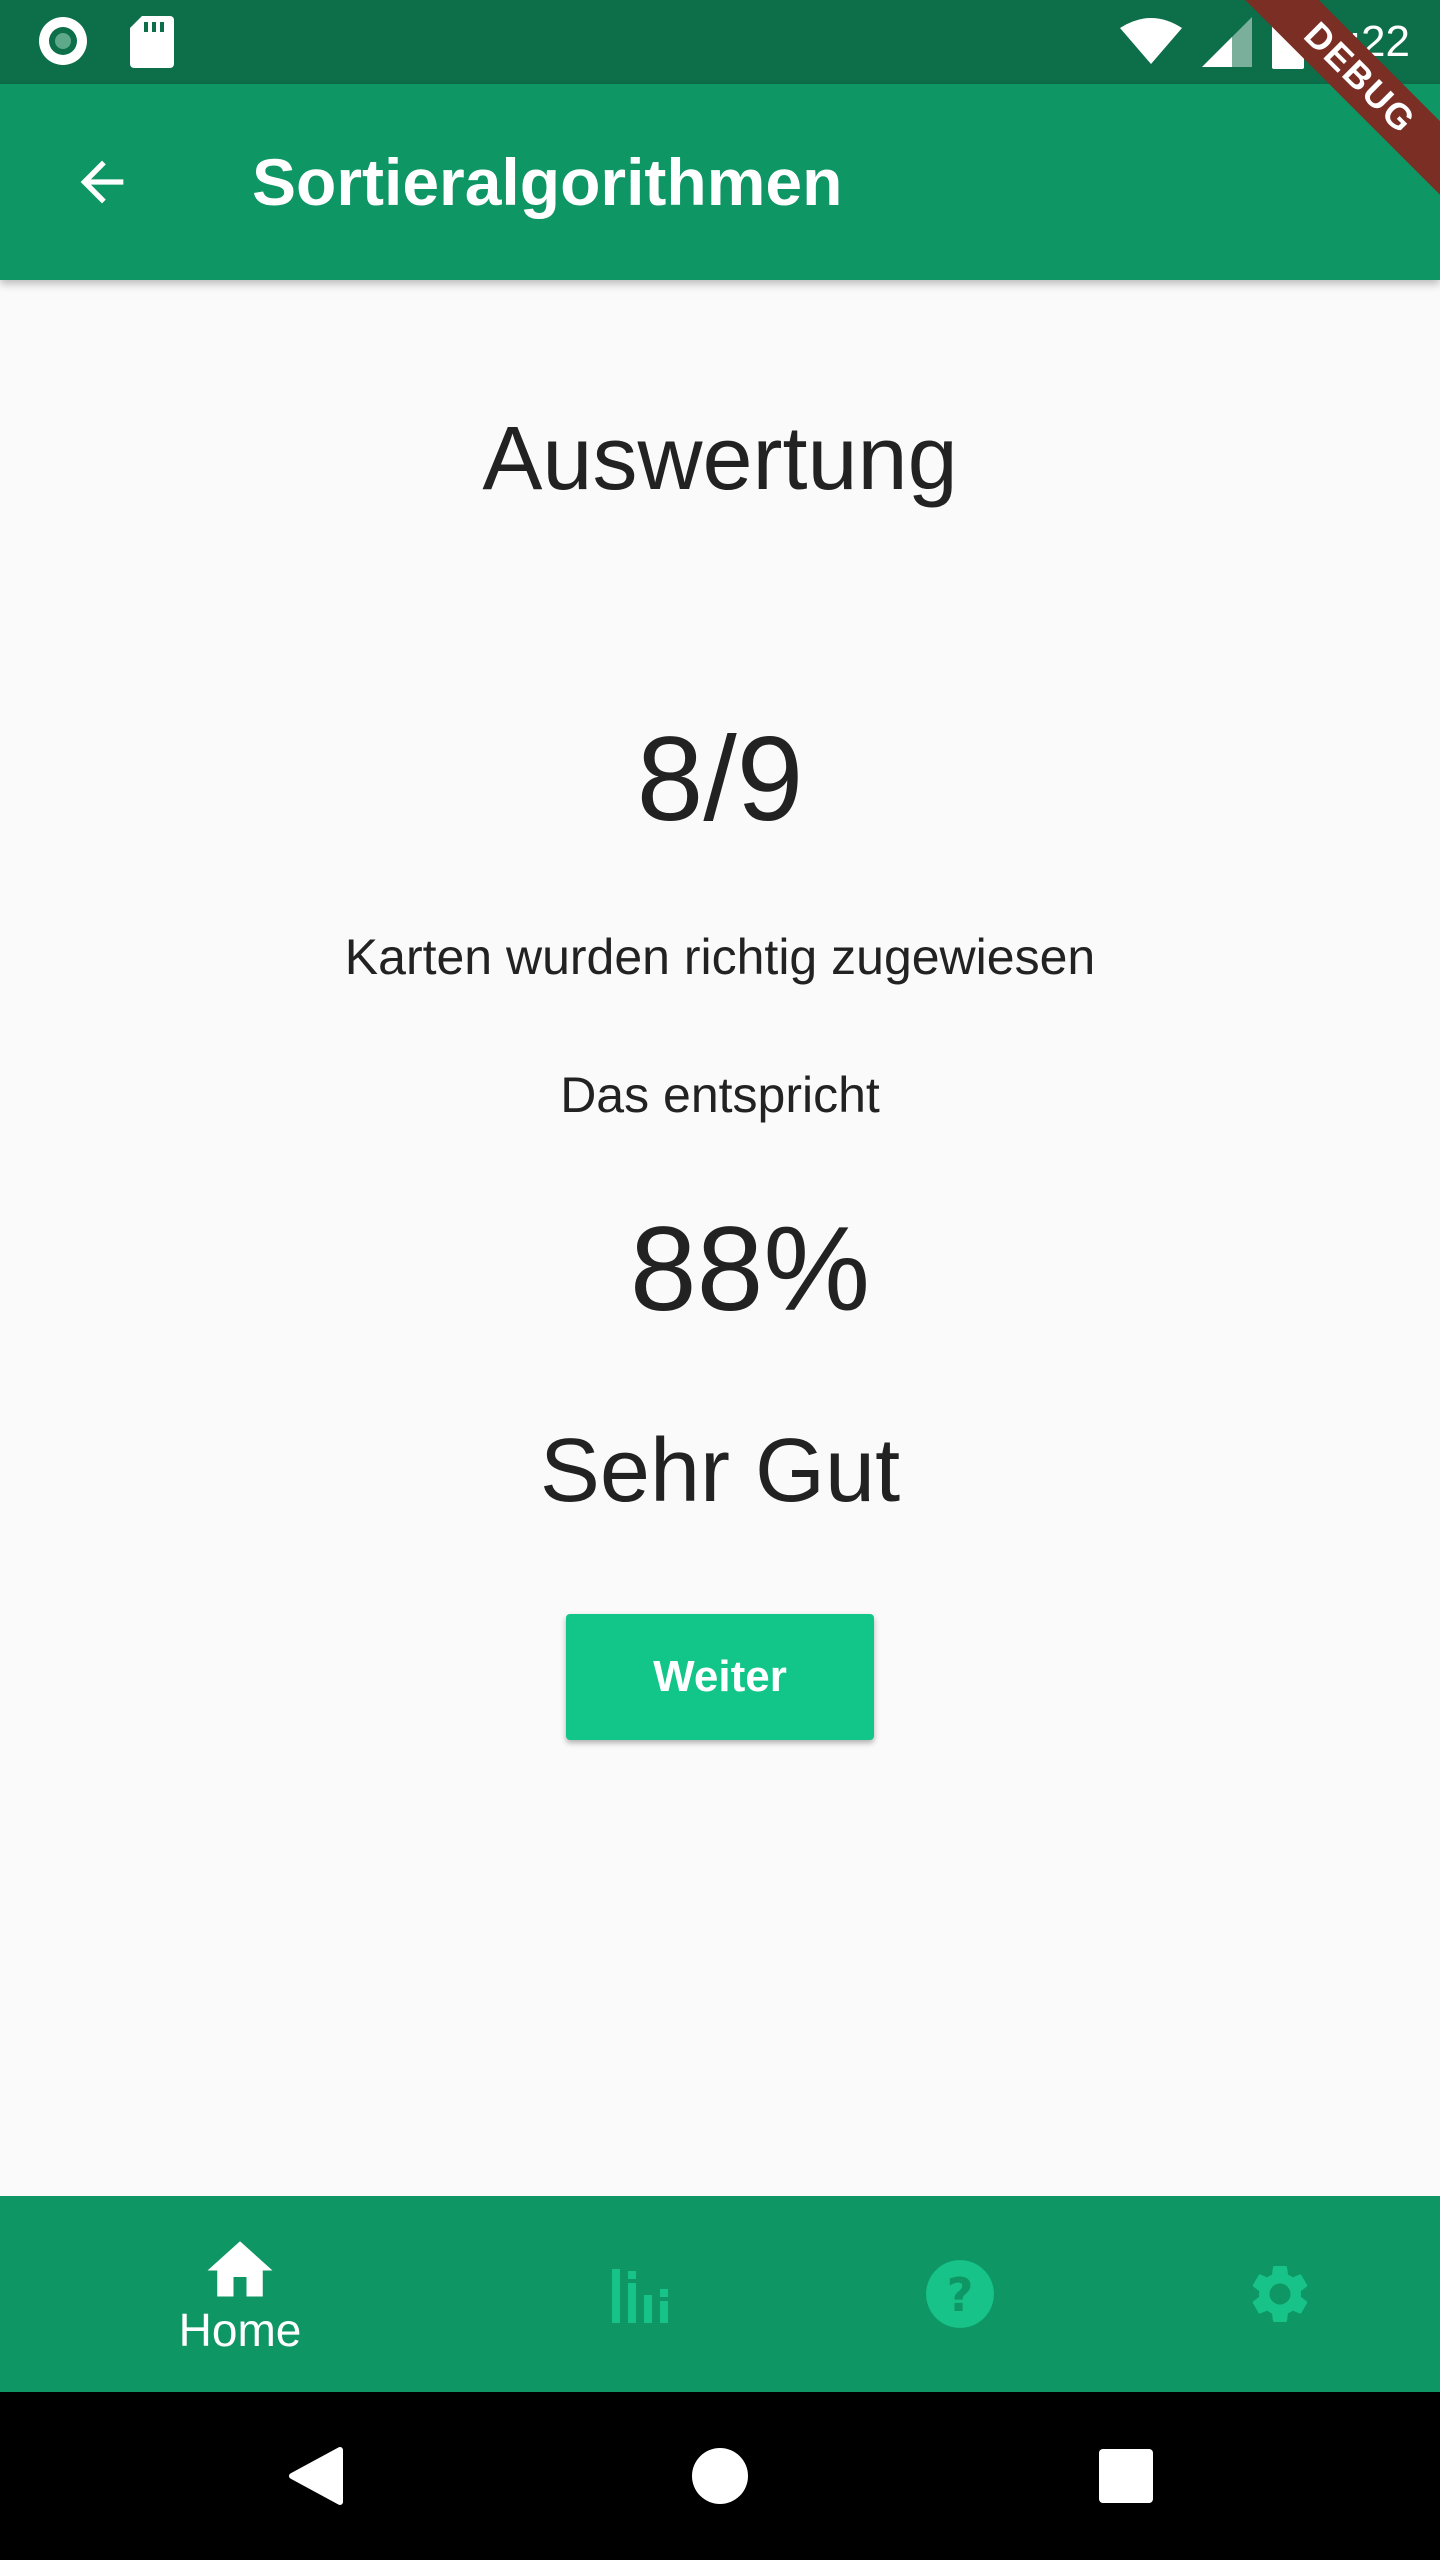  I want to click on nav-item-statistics, so click(640, 2294).